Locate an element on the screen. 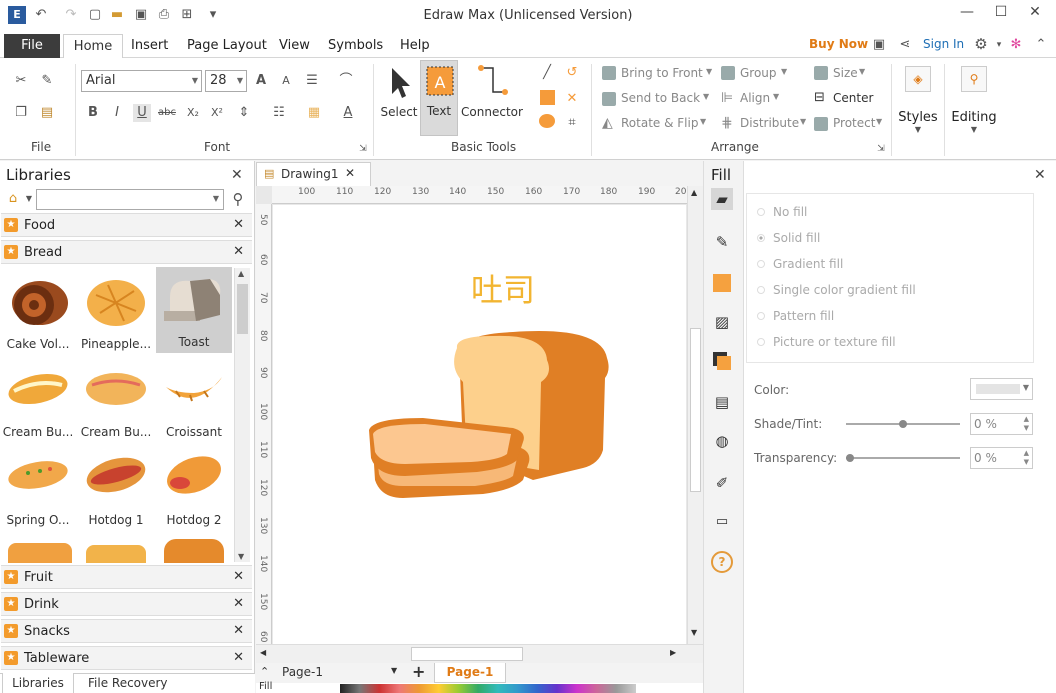  fill-icon: ▰ is located at coordinates (722, 199).